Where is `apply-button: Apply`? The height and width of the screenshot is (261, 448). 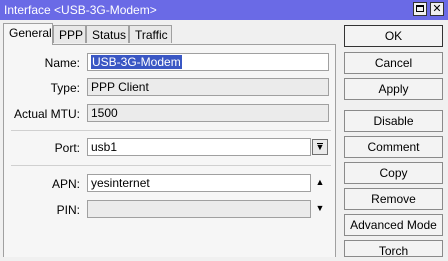 apply-button: Apply is located at coordinates (393, 89).